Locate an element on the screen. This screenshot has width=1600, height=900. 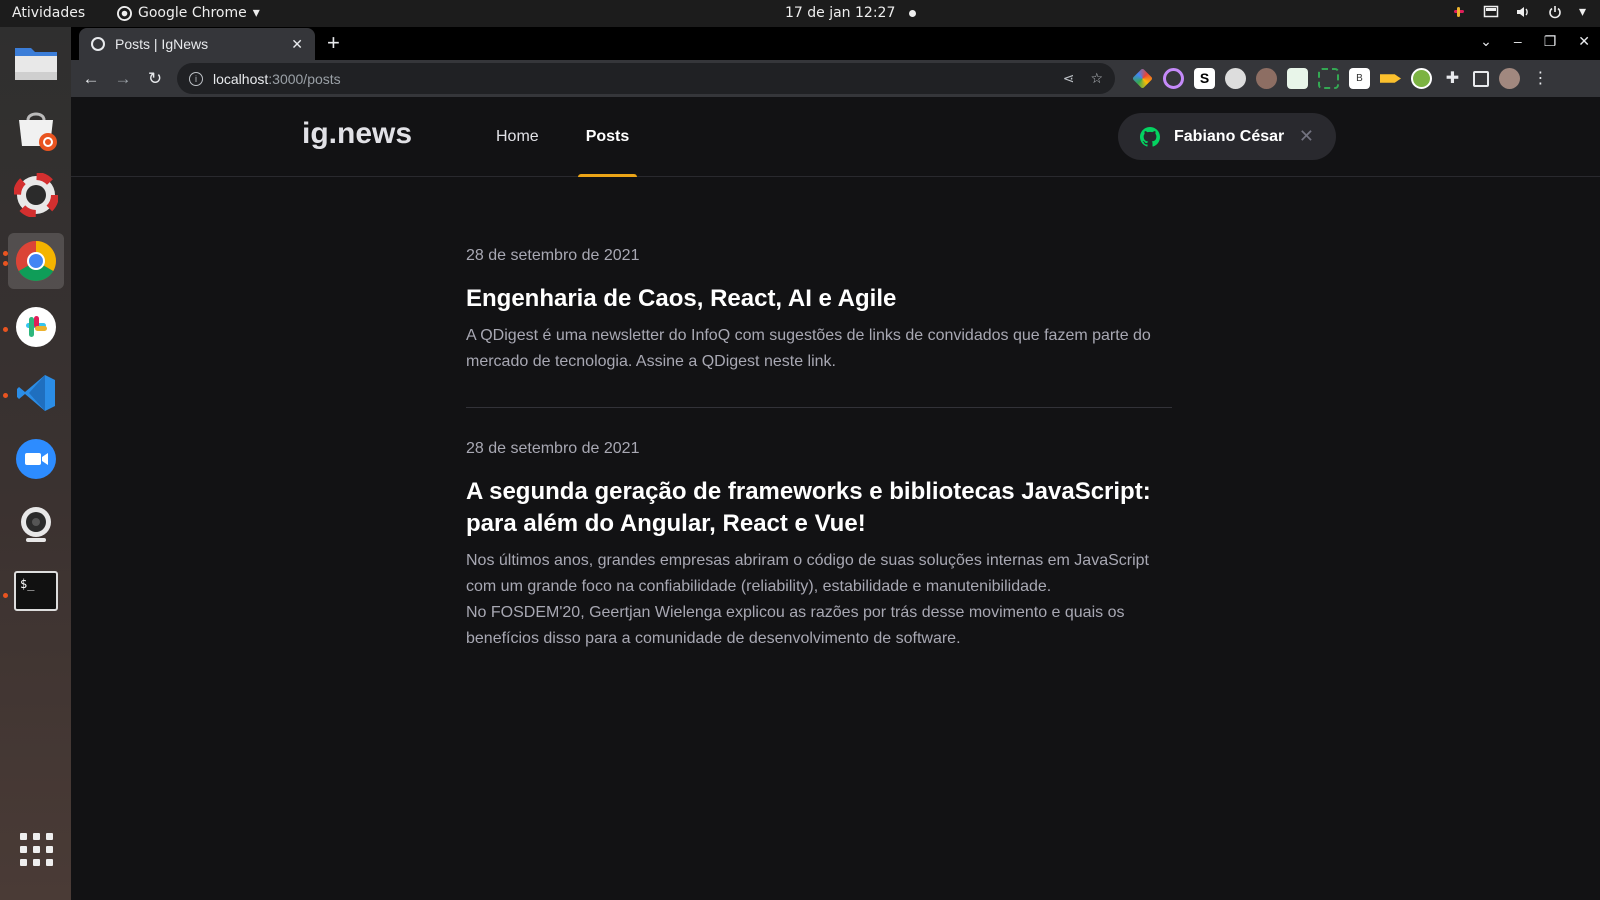
ubuntu-dock: $_ is located at coordinates (35, 463).